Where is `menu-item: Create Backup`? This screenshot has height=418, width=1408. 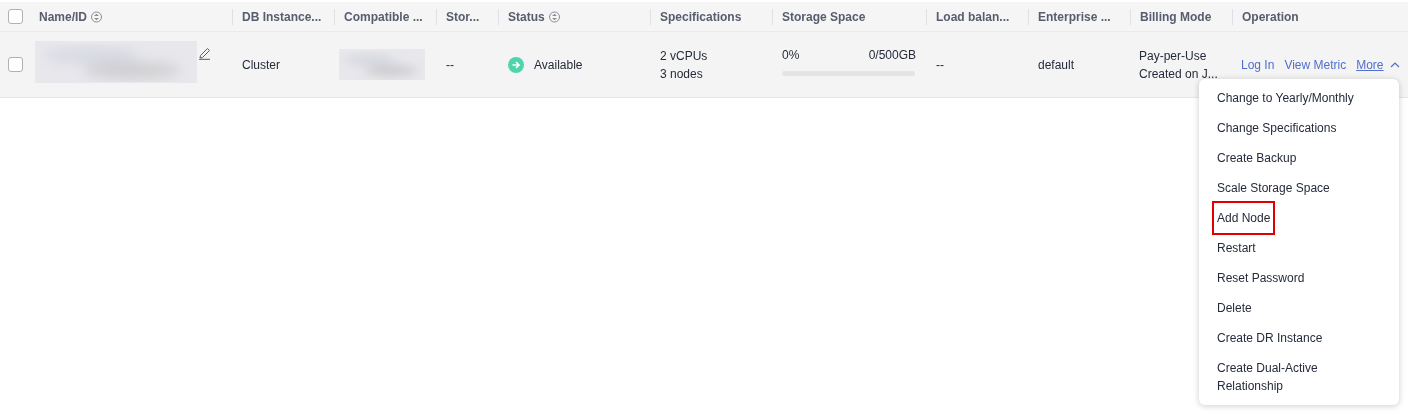 menu-item: Create Backup is located at coordinates (1257, 158).